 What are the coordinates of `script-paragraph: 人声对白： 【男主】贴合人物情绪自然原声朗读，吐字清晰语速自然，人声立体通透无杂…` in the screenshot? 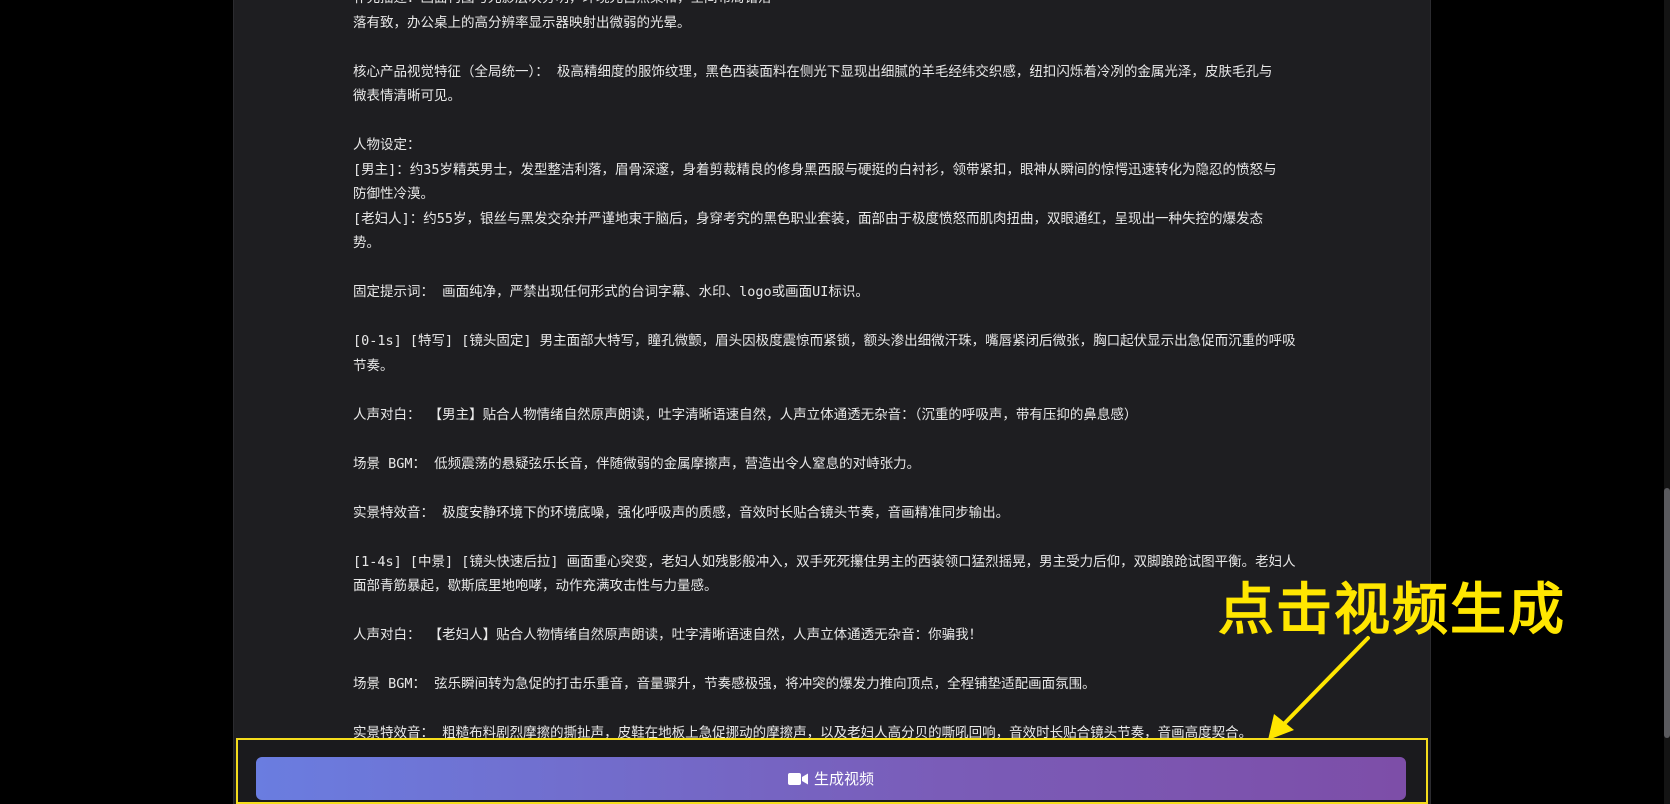 It's located at (853, 415).